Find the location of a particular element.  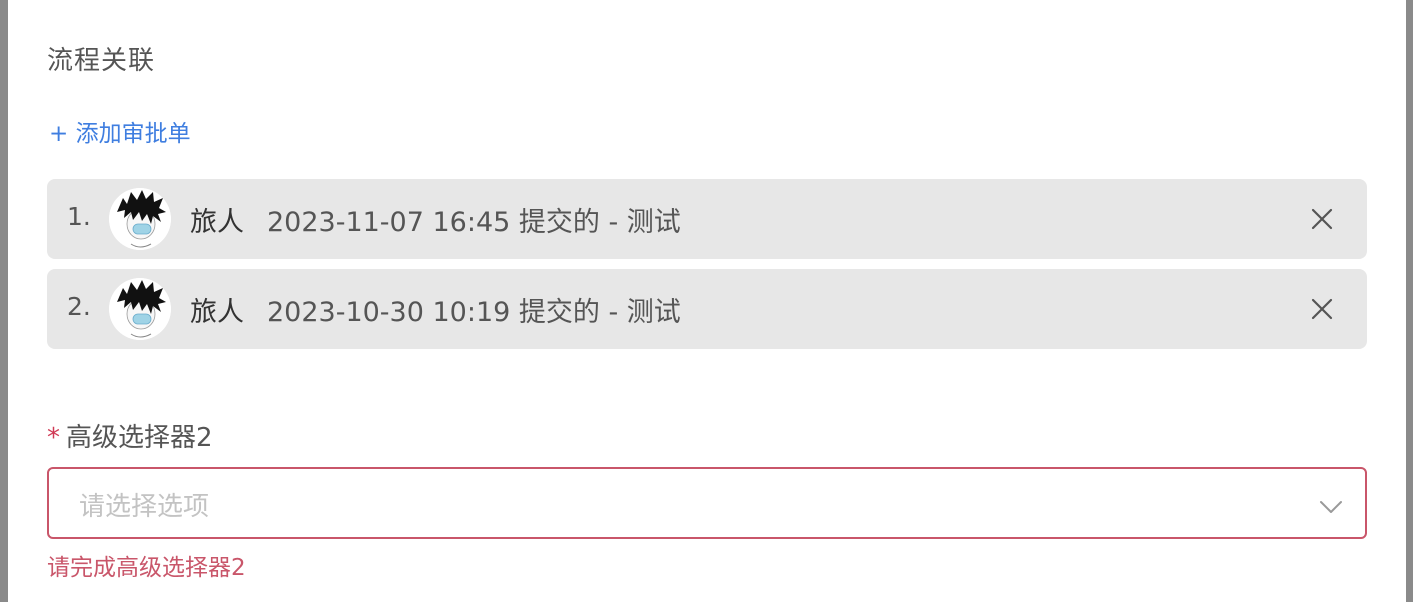

add-approval-link: + 添加审批单 is located at coordinates (120, 131).